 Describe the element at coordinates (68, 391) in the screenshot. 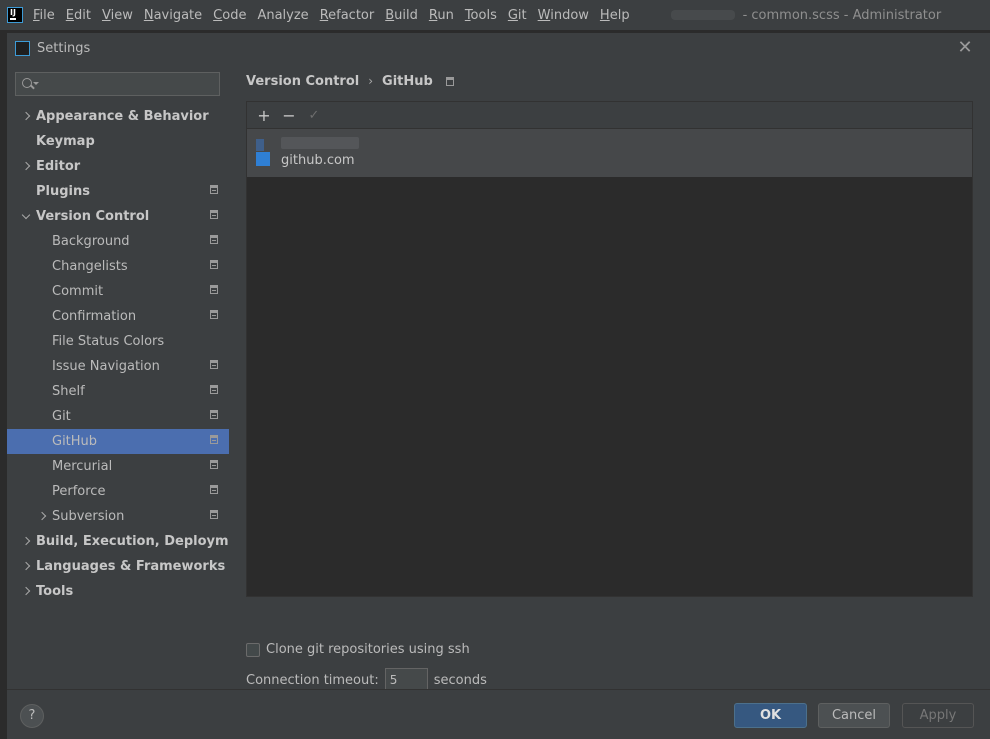

I see `tree-item-label: Shelf` at that location.